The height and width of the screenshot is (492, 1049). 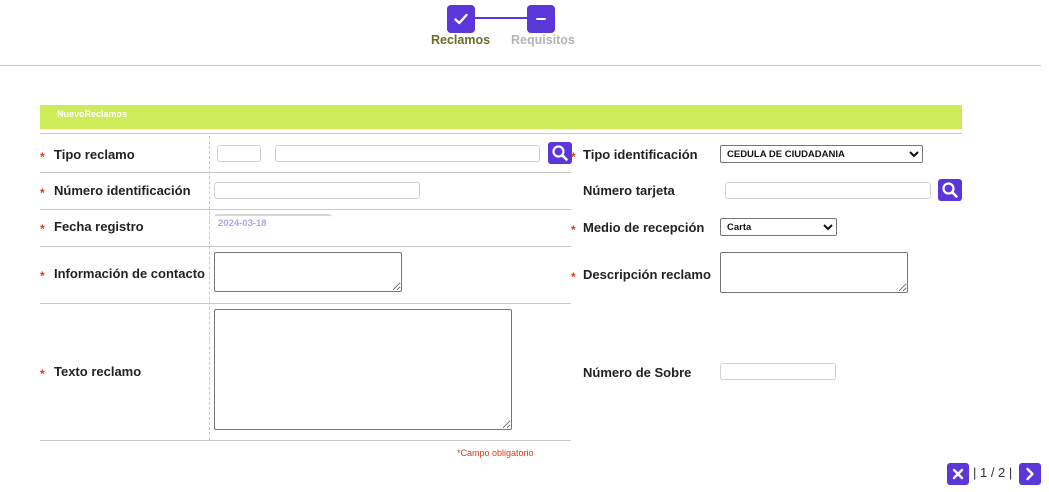 I want to click on step-requisitos-minus-icon, so click(x=541, y=19).